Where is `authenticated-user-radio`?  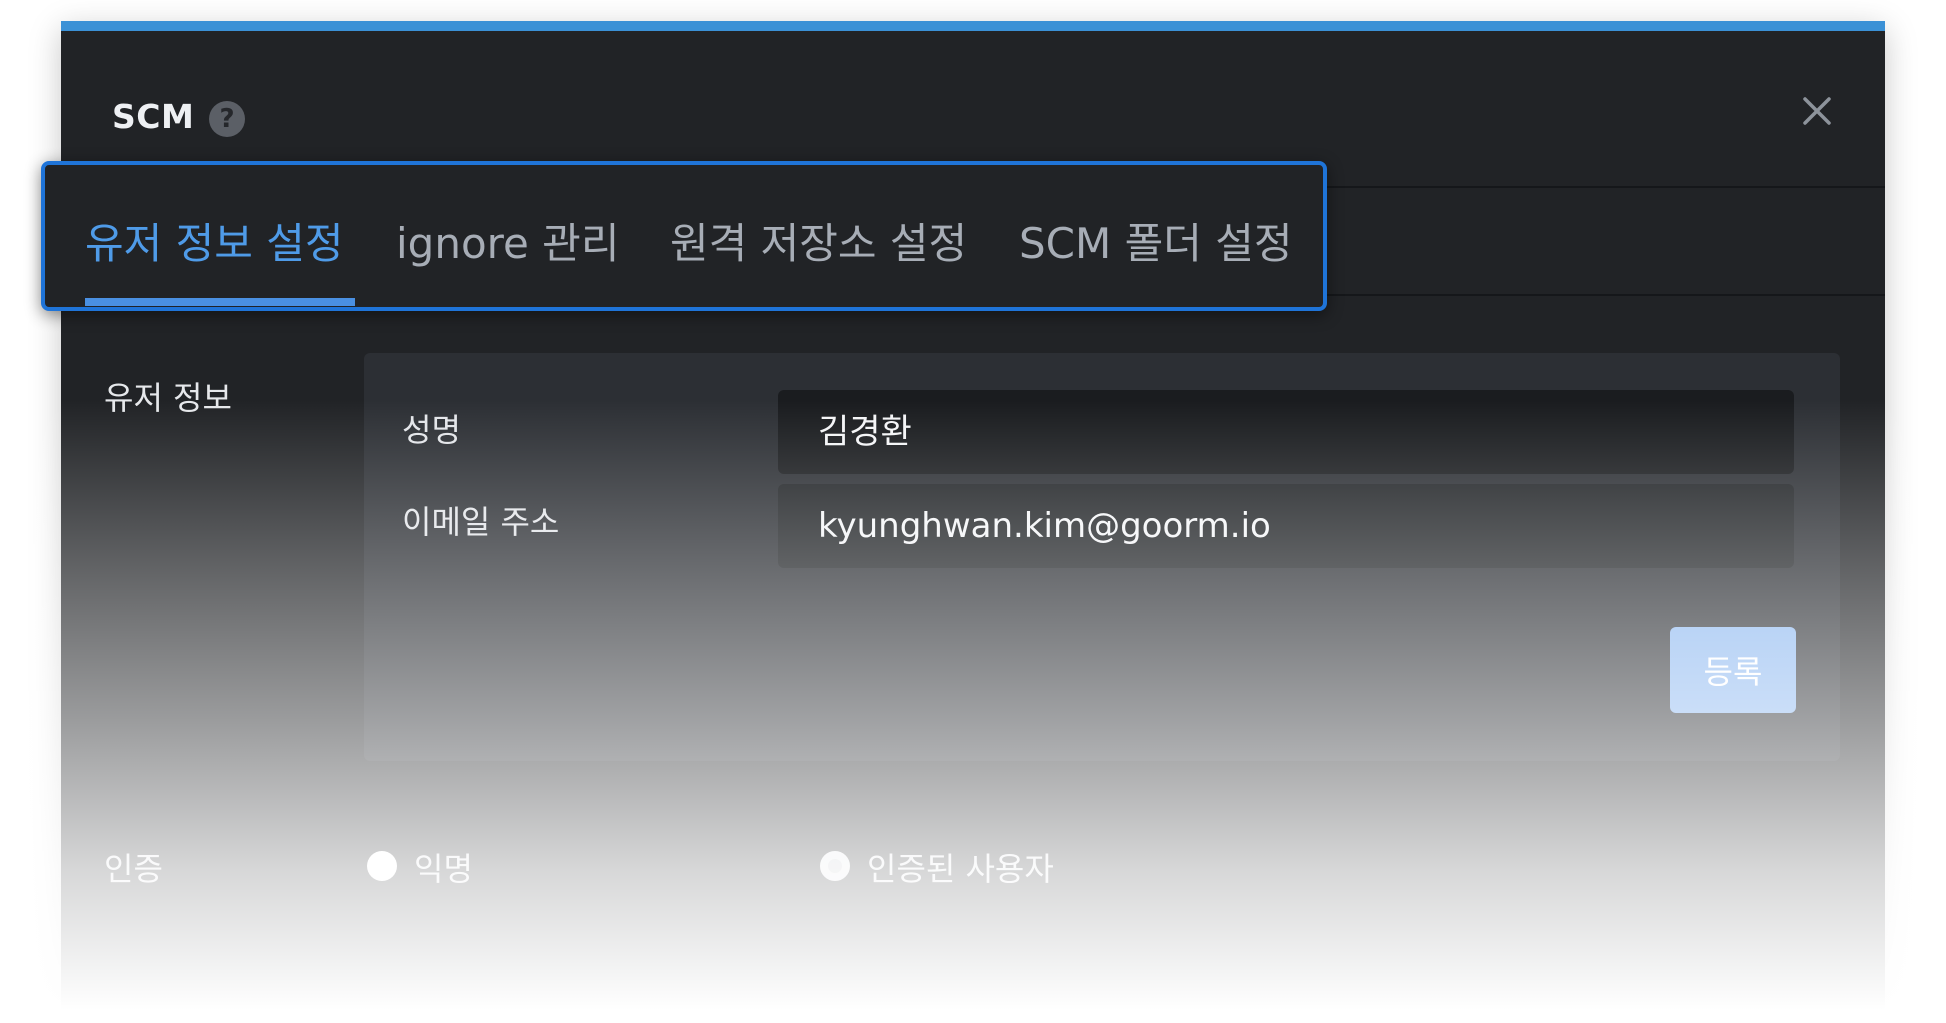 authenticated-user-radio is located at coordinates (835, 866).